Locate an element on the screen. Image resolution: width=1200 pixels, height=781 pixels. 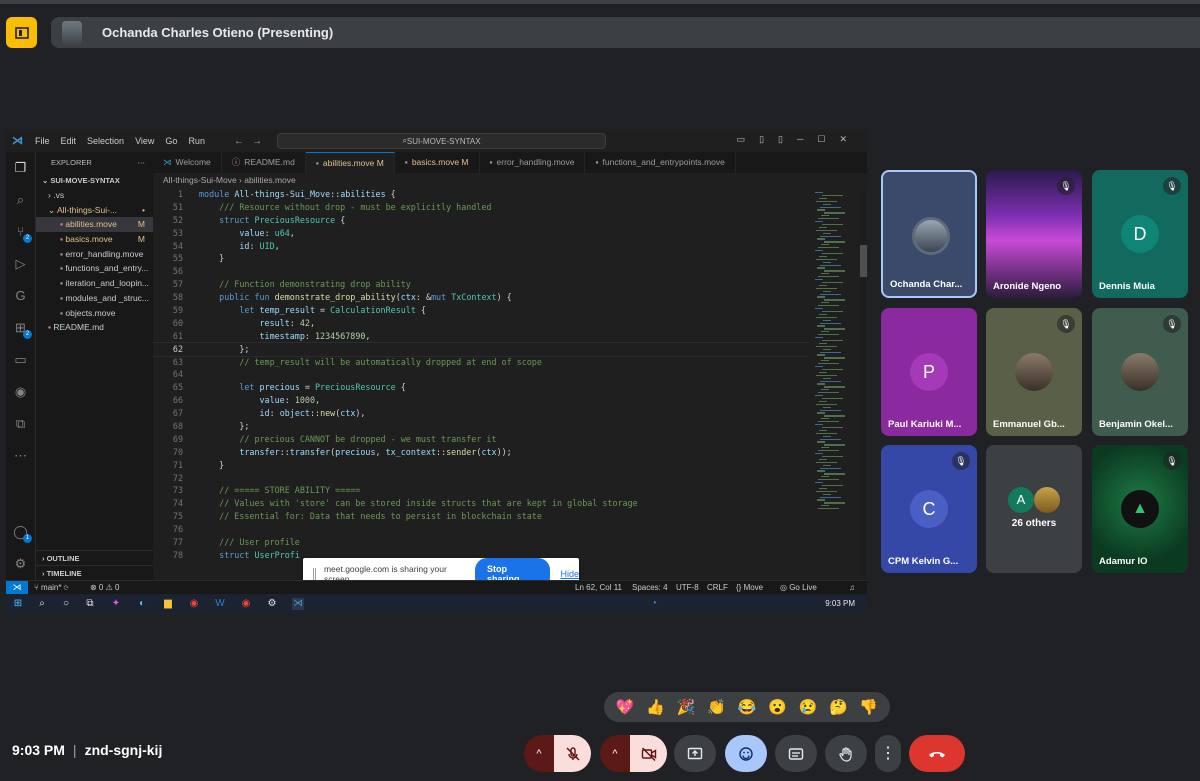
gitlens-icon: G is located at coordinates (20, 295).